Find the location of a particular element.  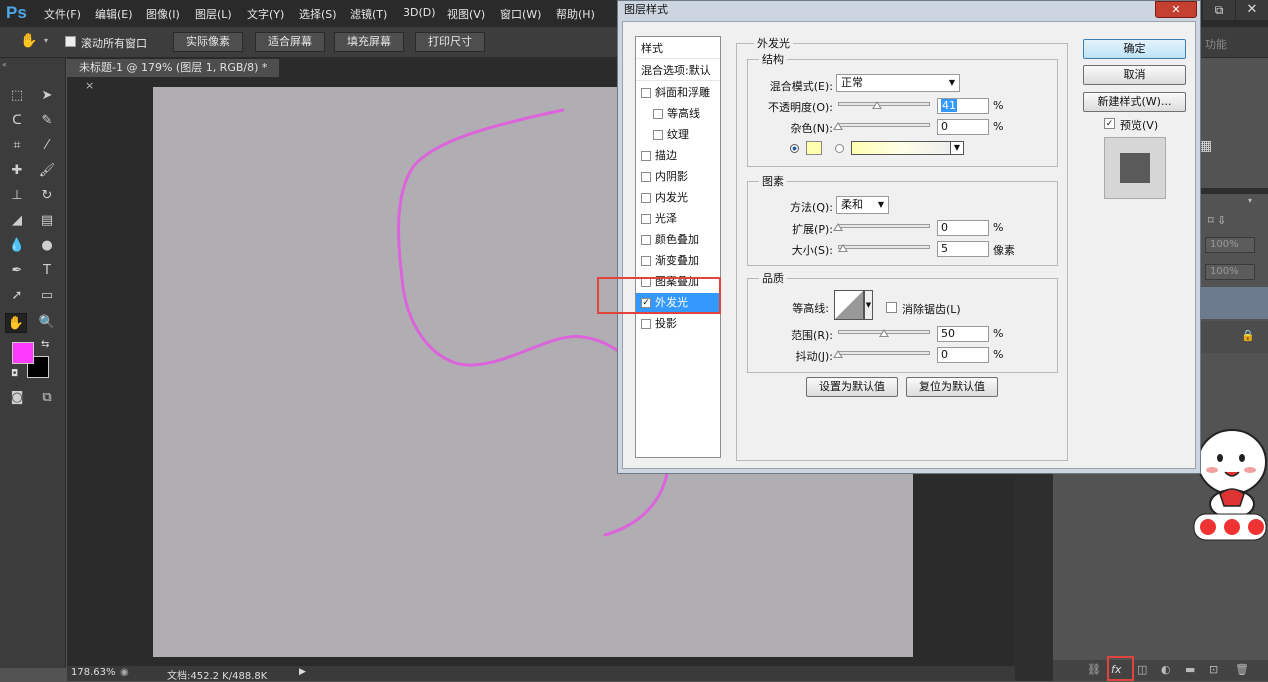

blur-tool-icon: 💧 is located at coordinates (17, 246).